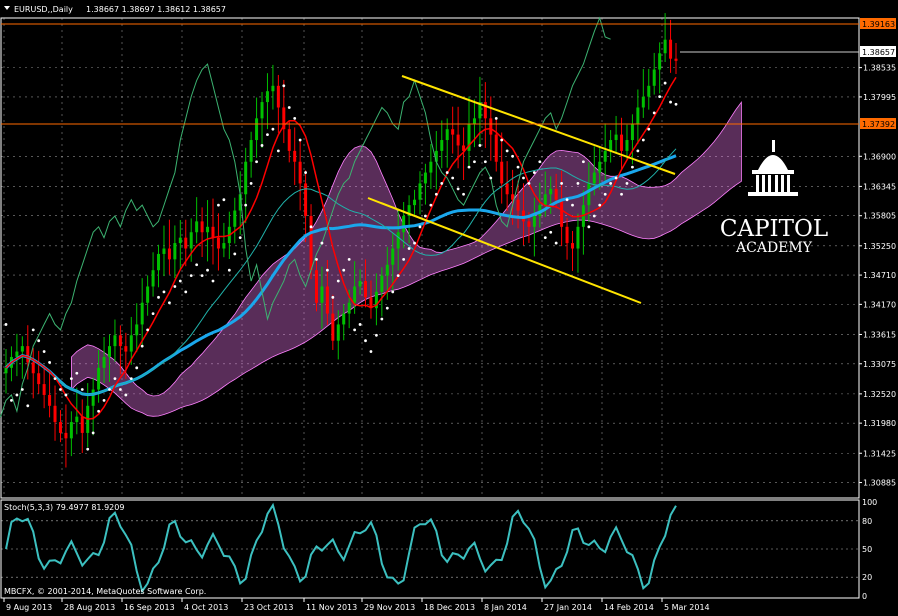 Image resolution: width=898 pixels, height=616 pixels. I want to click on date-tick-label: 8 Jan 2014, so click(505, 607).